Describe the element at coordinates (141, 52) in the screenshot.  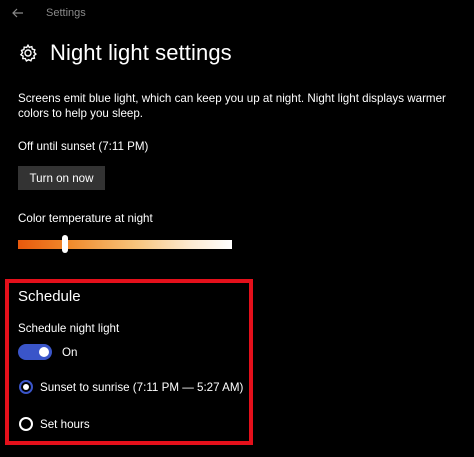
I see `page-title: Night light settings` at that location.